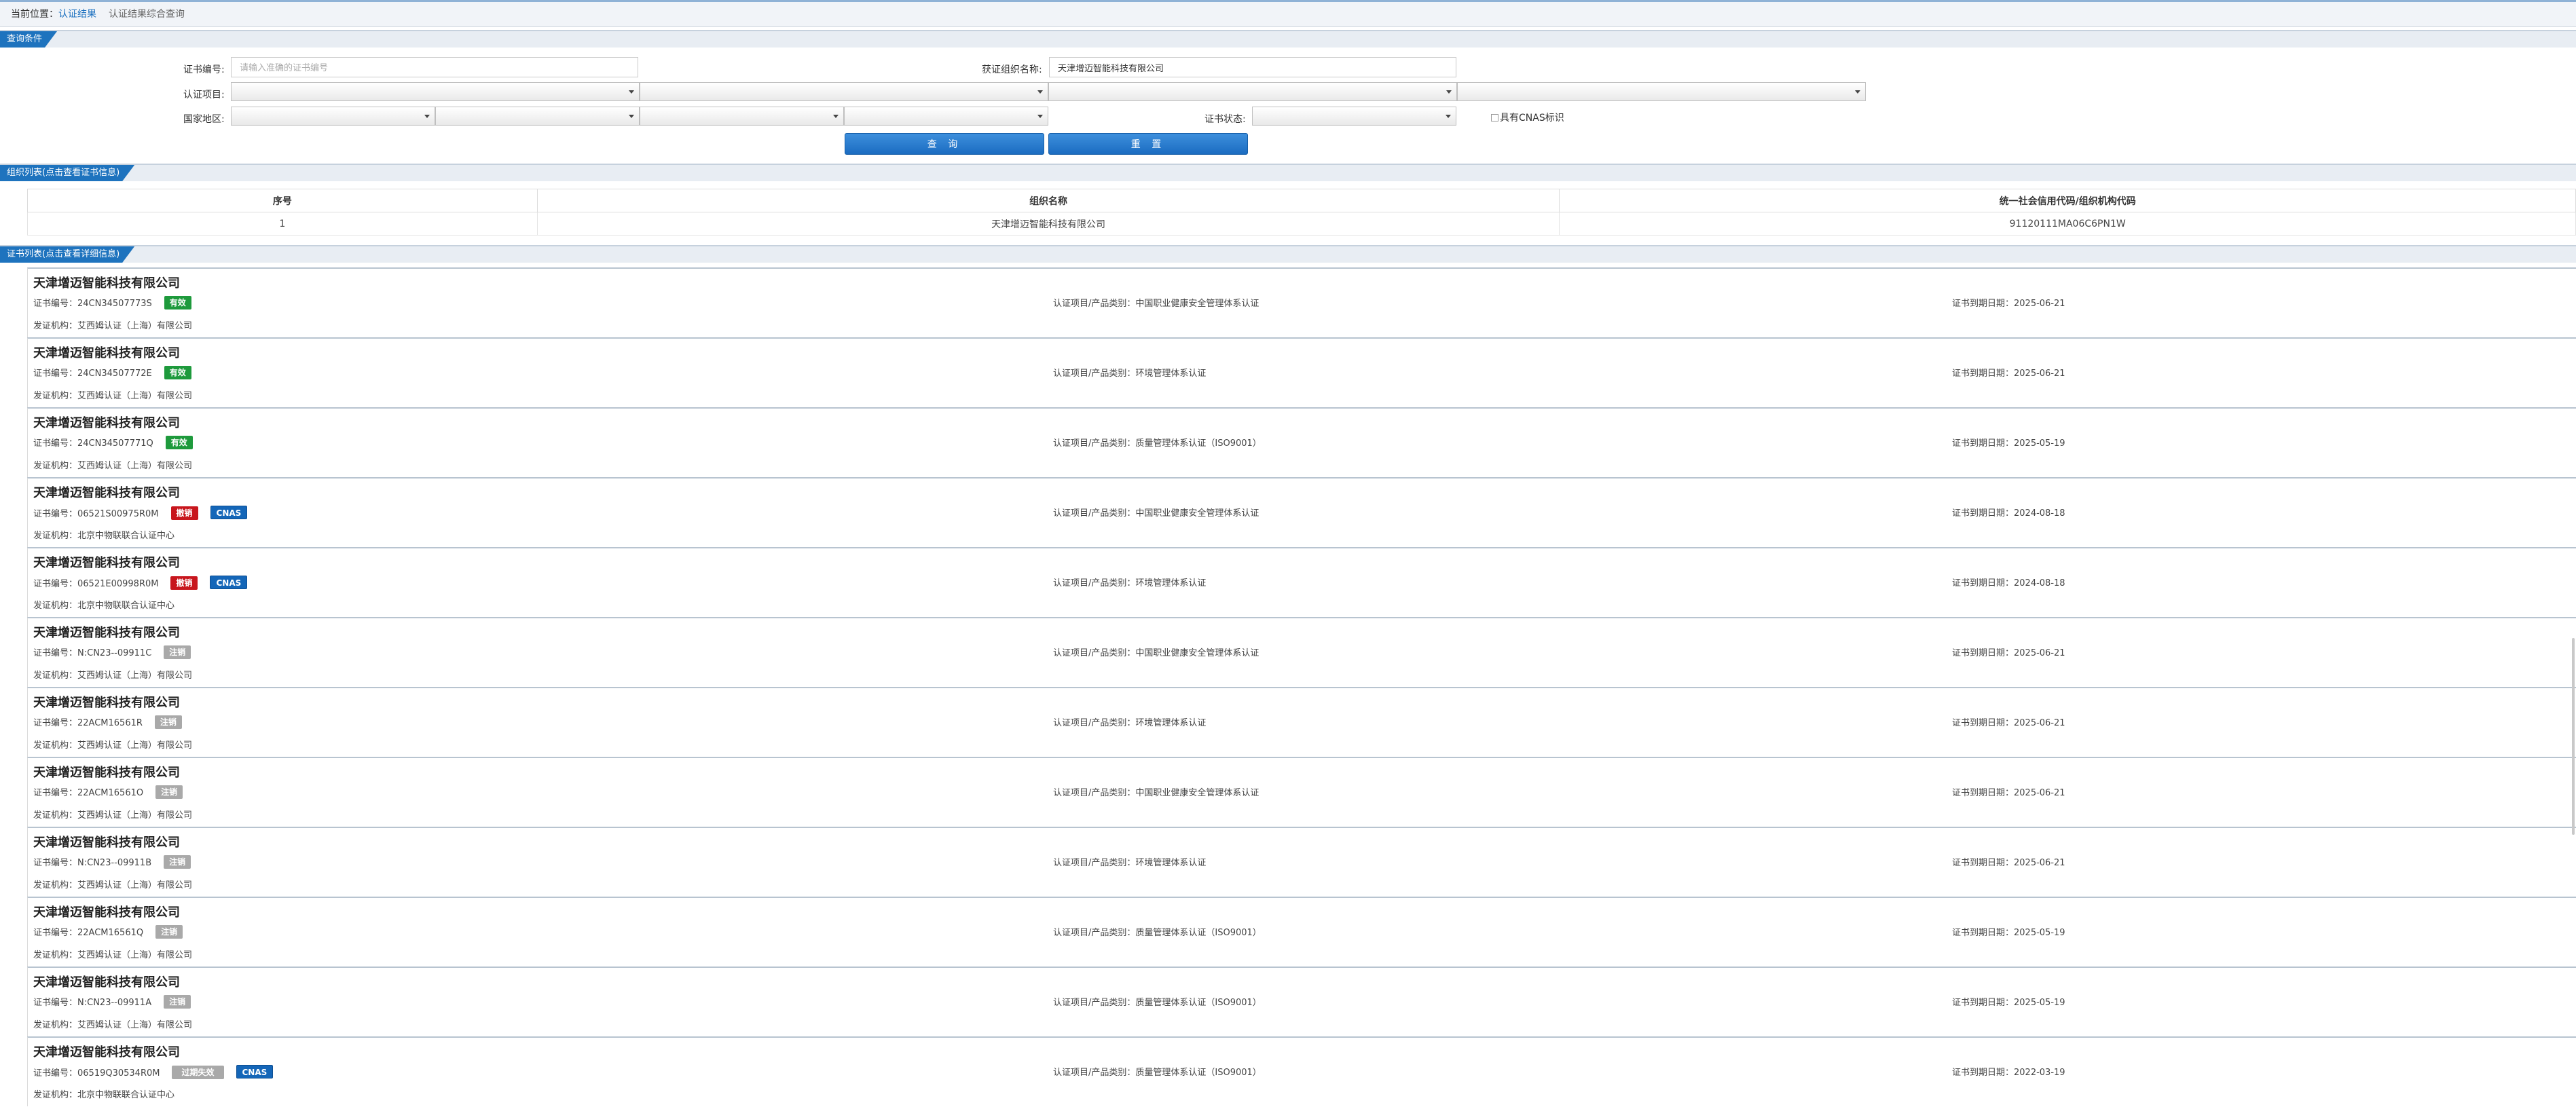  Describe the element at coordinates (77, 14) in the screenshot. I see `breadcrumb-current-link: 认证结果` at that location.